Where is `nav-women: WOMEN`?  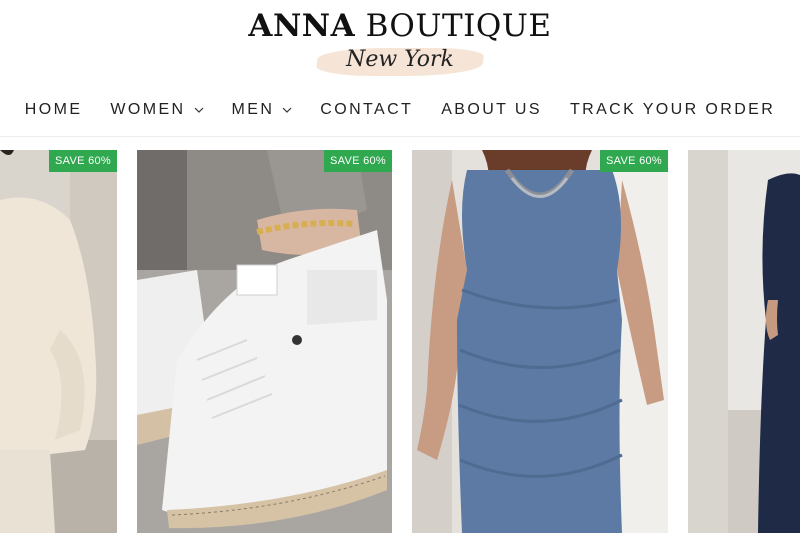
nav-women: WOMEN is located at coordinates (156, 110).